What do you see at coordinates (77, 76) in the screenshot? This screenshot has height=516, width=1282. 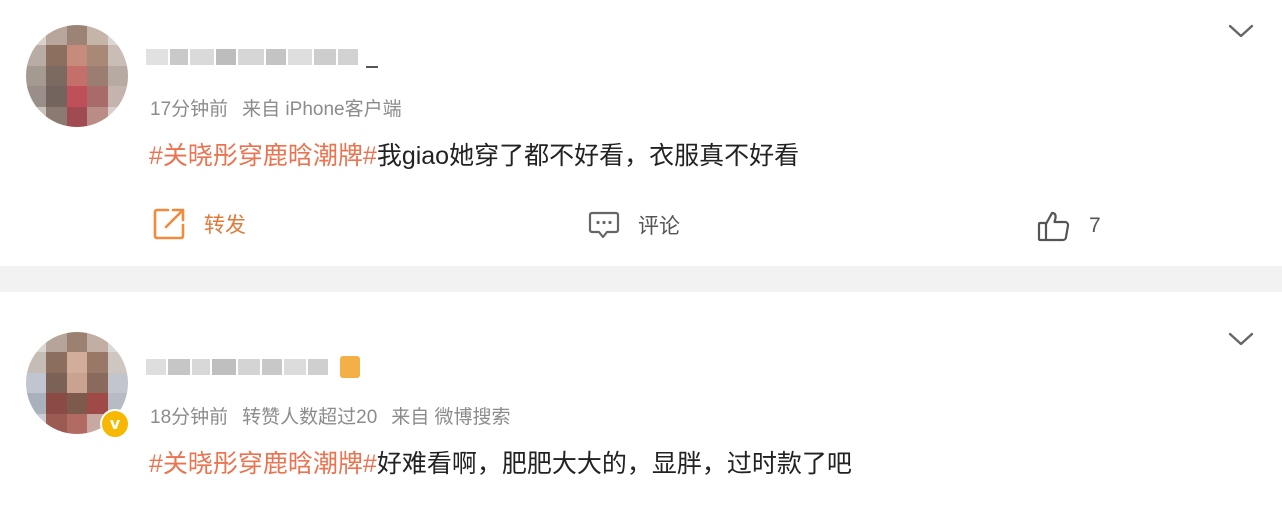 I see `avatar` at bounding box center [77, 76].